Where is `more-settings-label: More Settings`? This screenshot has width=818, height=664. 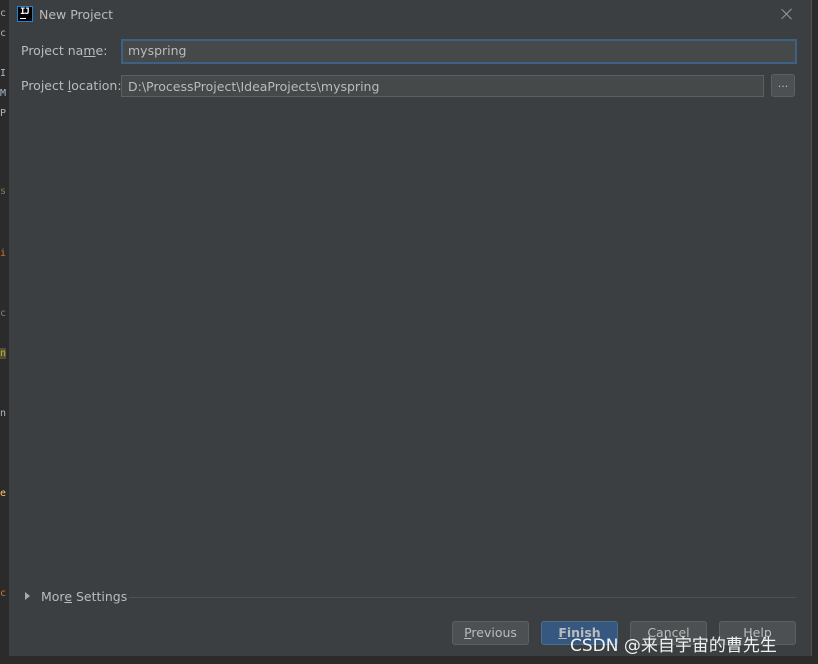 more-settings-label: More Settings is located at coordinates (84, 596).